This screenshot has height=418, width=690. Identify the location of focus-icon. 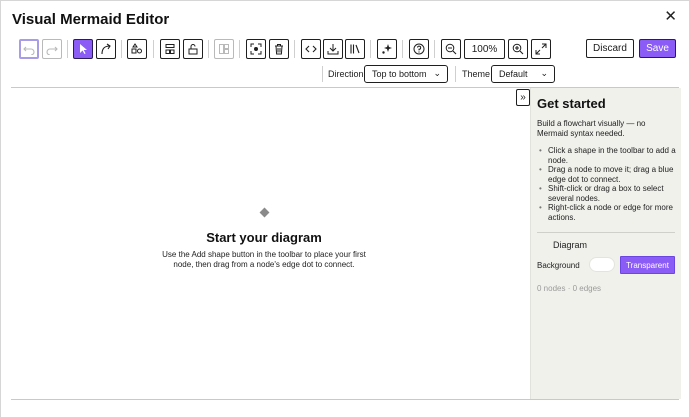
(256, 49).